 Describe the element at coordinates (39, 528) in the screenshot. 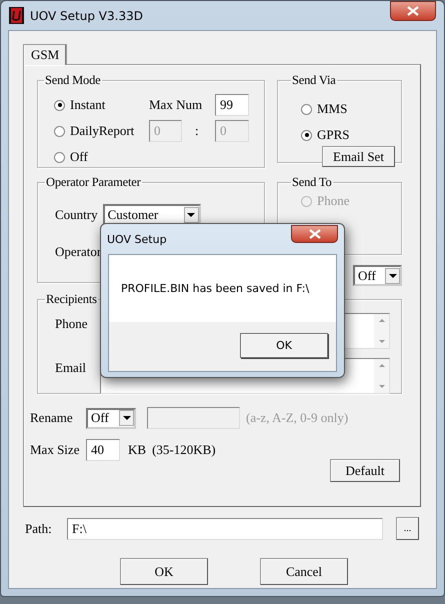

I see `path-label: Path:` at that location.